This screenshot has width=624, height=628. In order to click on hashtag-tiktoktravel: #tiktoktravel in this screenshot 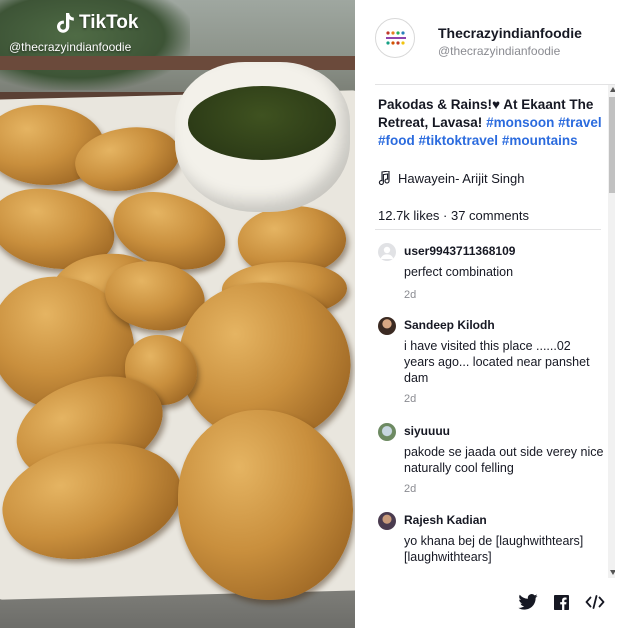, I will do `click(459, 140)`.